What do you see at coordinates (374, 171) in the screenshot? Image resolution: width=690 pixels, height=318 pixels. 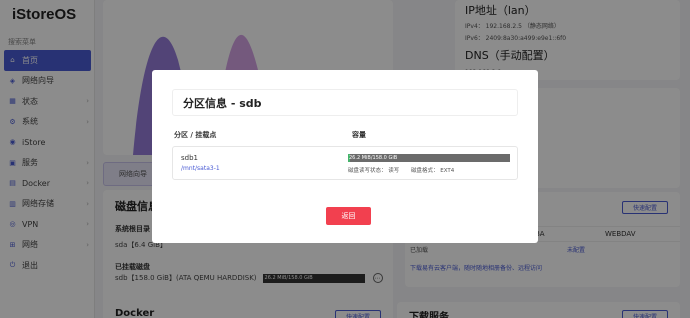 I see `rw-status: 磁盘读写状态： 读写` at bounding box center [374, 171].